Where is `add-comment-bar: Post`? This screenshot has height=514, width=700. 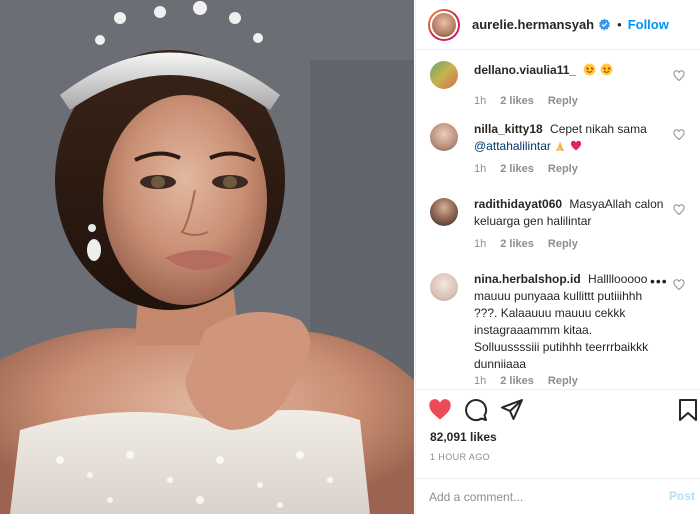 add-comment-bar: Post is located at coordinates (558, 496).